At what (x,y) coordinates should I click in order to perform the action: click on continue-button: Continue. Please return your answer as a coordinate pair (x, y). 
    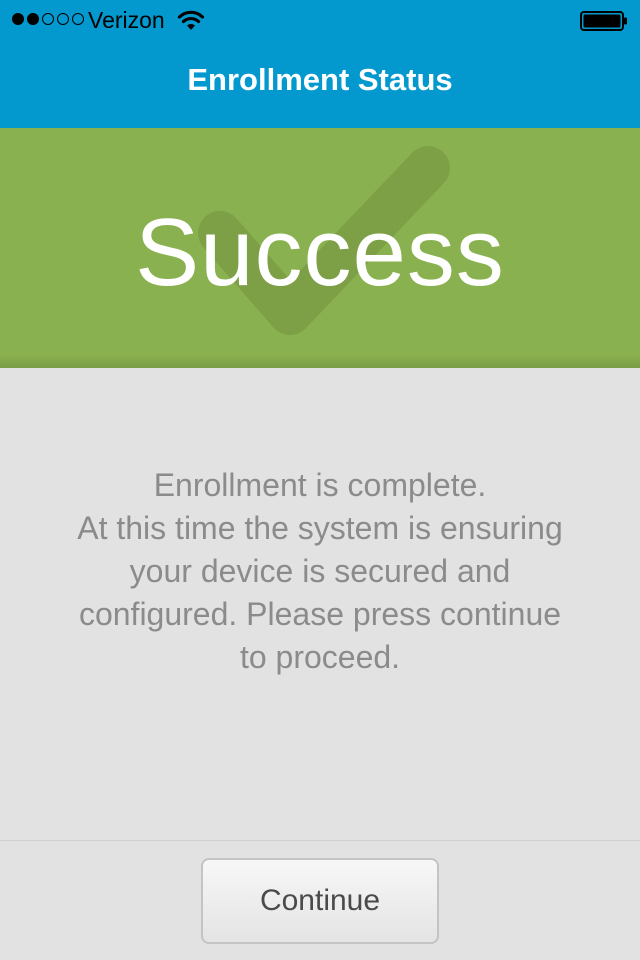
    Looking at the image, I should click on (320, 901).